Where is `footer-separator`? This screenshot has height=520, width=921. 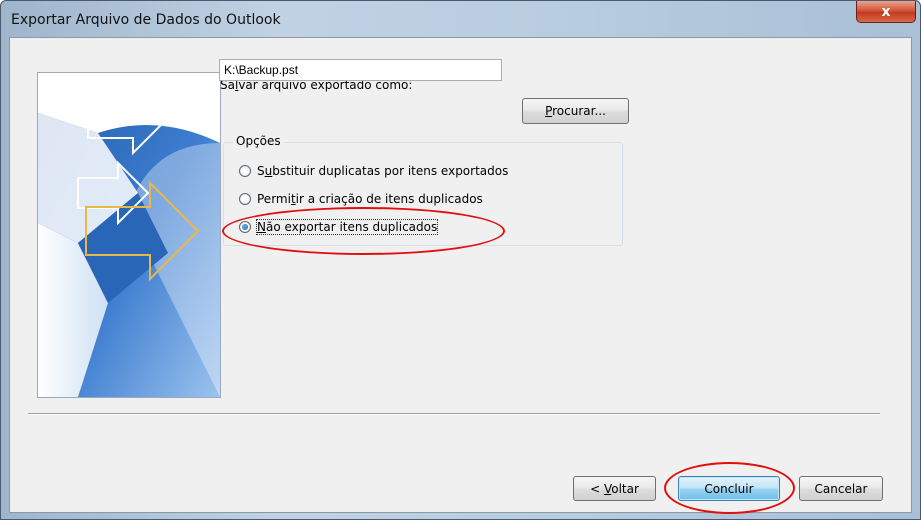 footer-separator is located at coordinates (454, 414).